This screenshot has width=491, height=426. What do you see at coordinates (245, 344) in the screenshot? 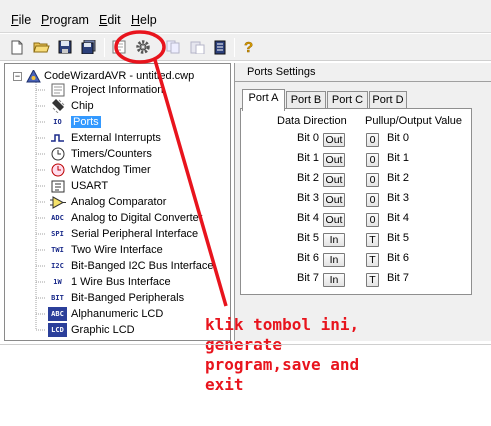
I see `window-bottom-edge` at bounding box center [245, 344].